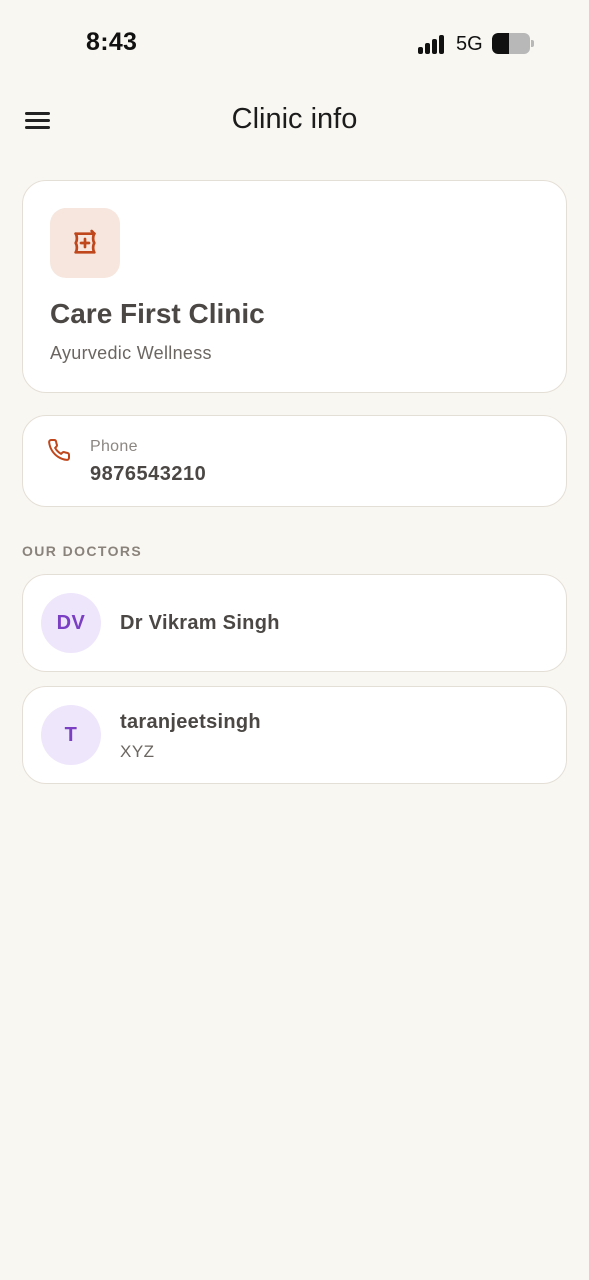 The width and height of the screenshot is (589, 1280). Describe the element at coordinates (294, 119) in the screenshot. I see `page-title: Clinic info` at that location.